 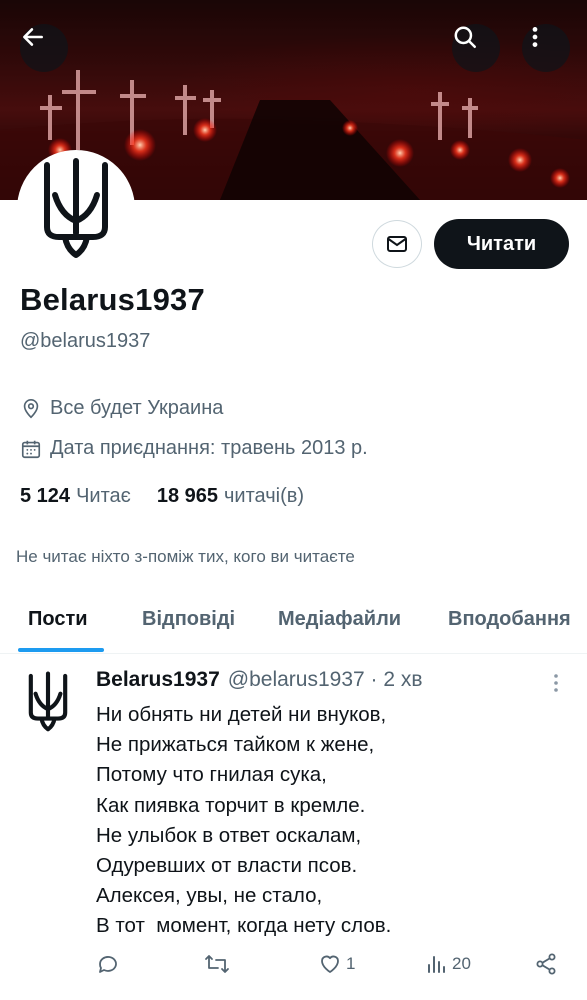 I want to click on repost-icon, so click(x=217, y=964).